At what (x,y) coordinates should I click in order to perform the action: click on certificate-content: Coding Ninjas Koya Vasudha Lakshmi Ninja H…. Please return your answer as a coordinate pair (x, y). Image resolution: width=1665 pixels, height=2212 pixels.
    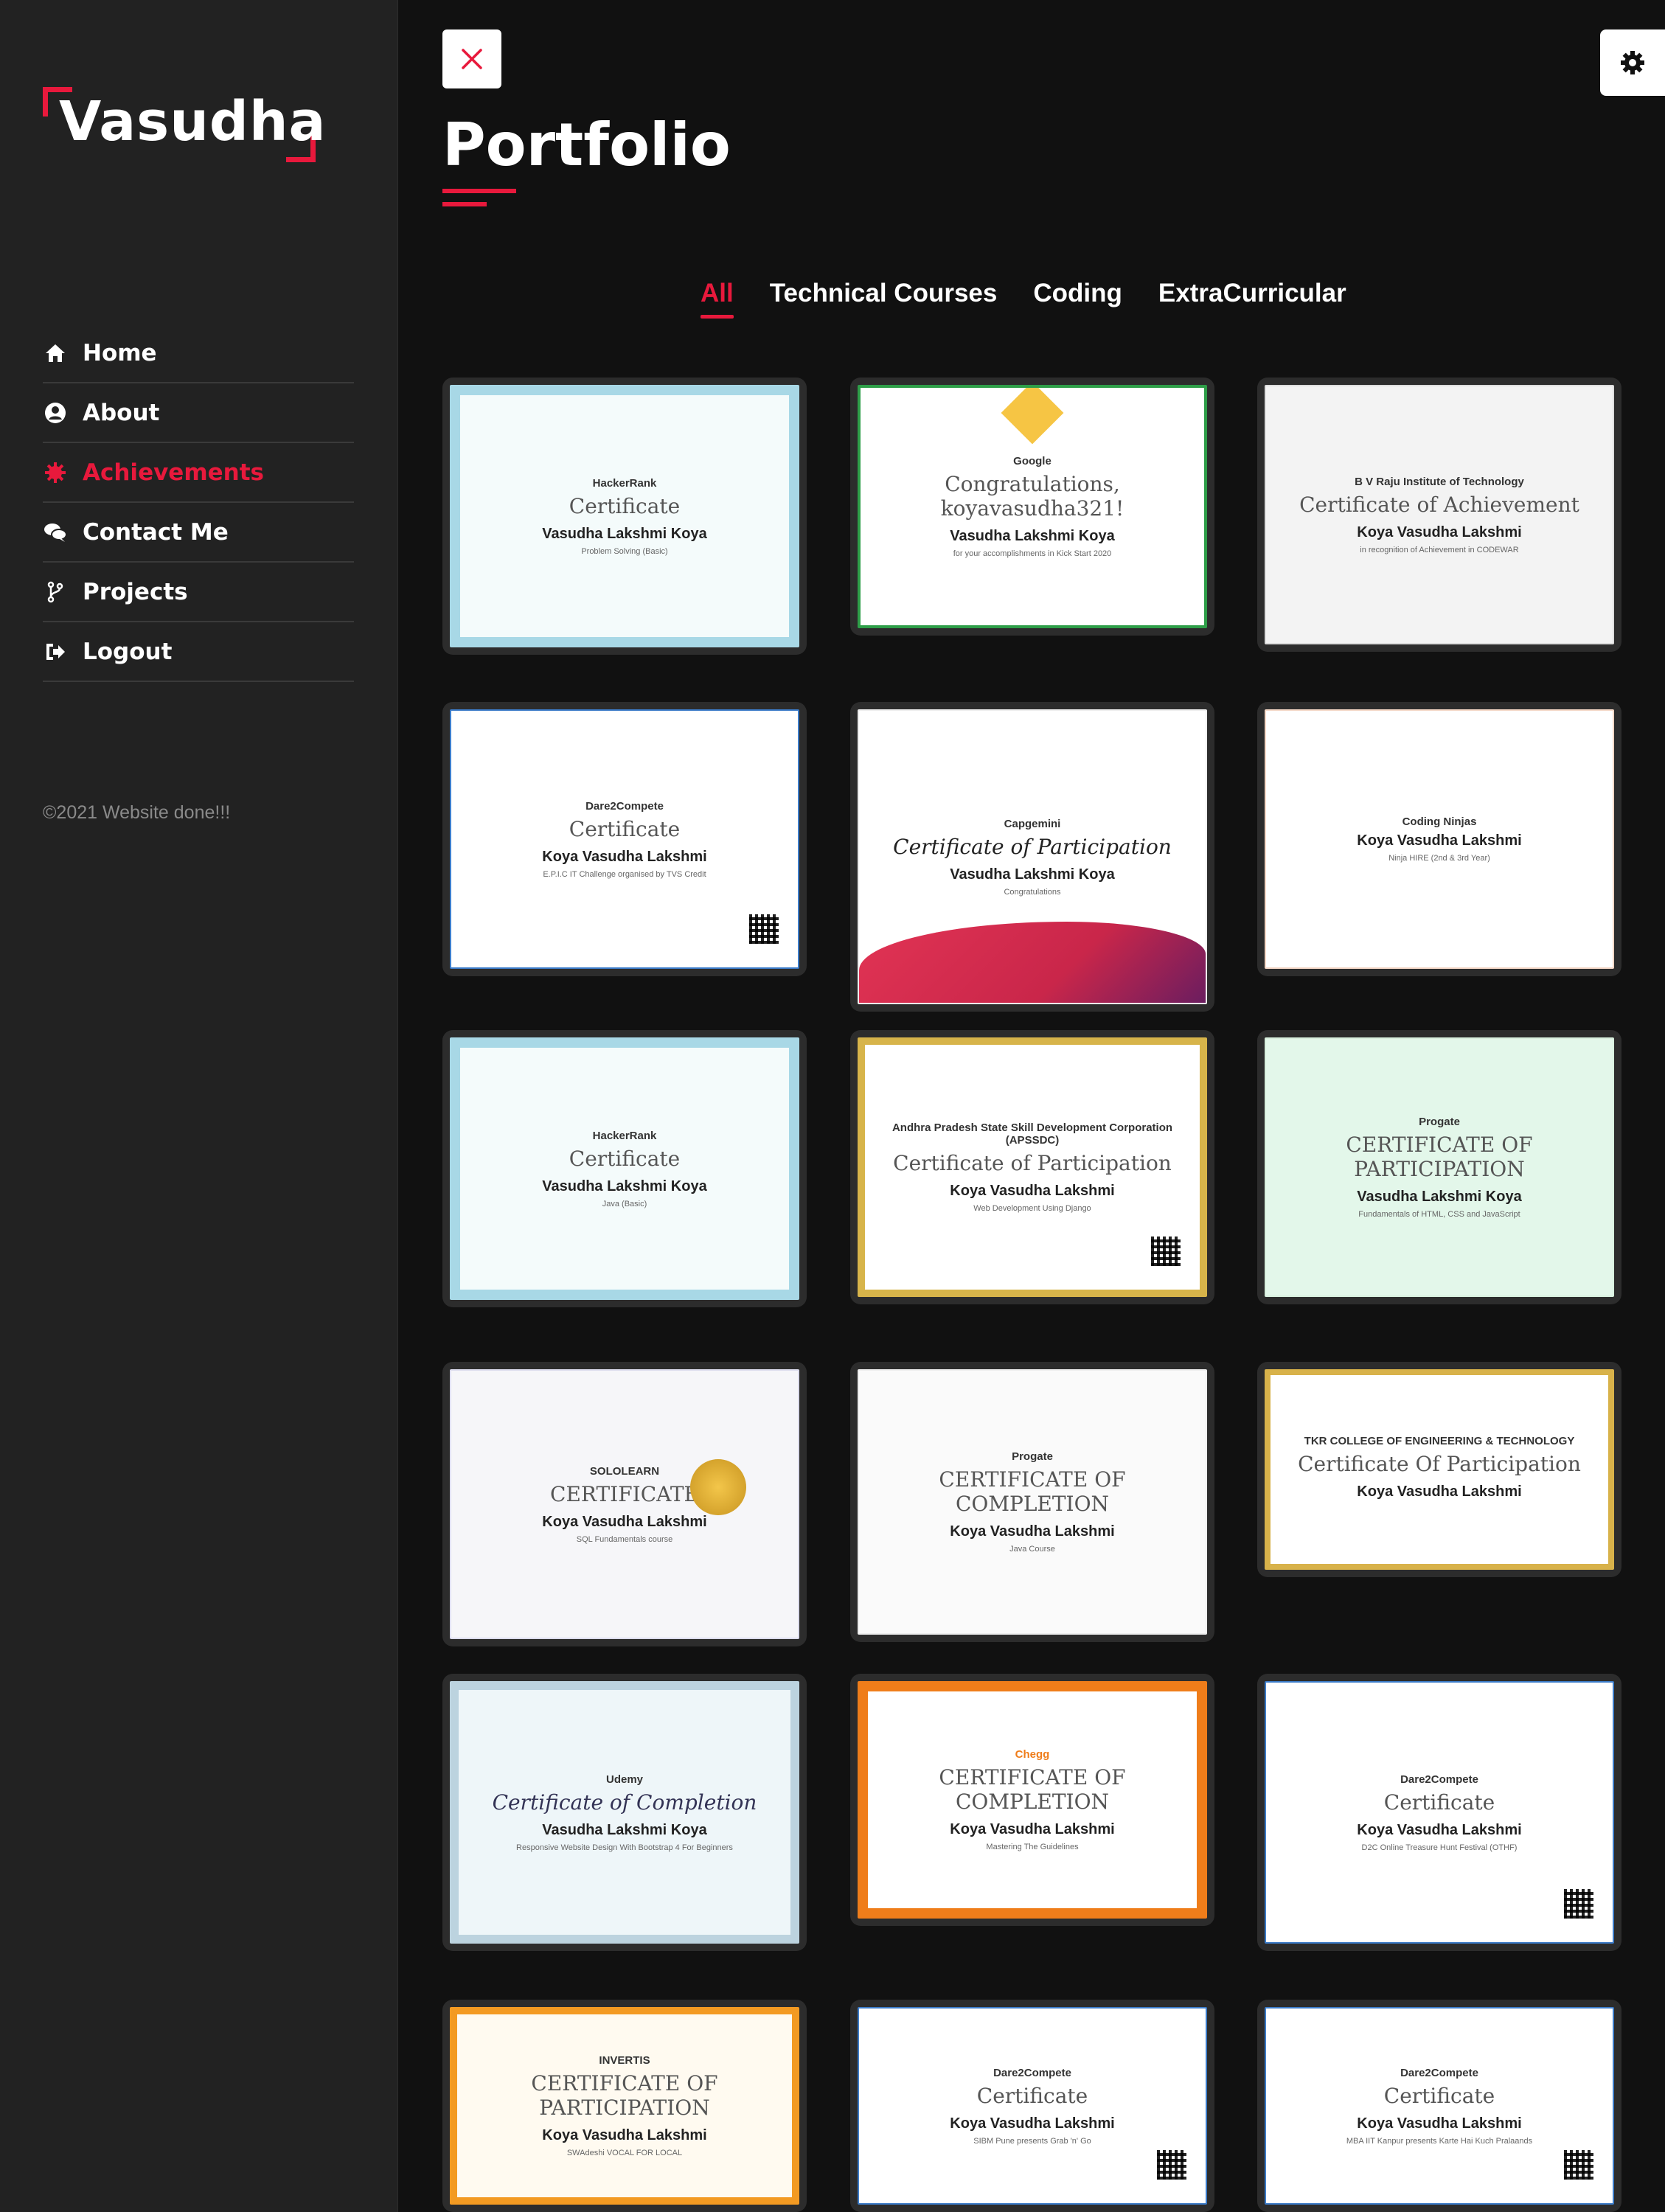
    Looking at the image, I should click on (1439, 839).